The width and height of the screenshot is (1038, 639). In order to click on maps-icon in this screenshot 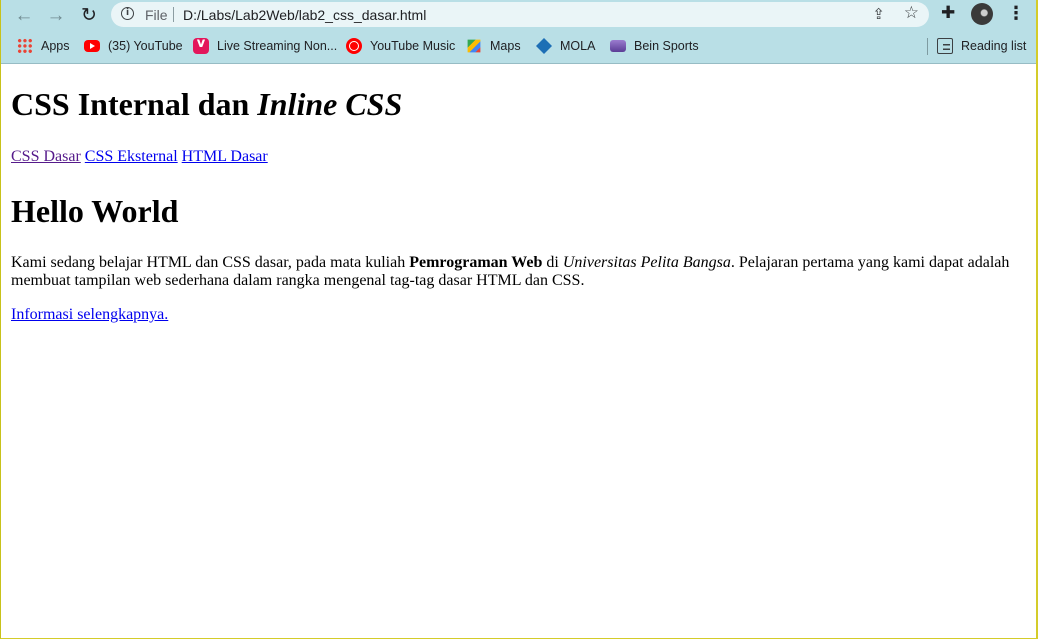, I will do `click(474, 46)`.